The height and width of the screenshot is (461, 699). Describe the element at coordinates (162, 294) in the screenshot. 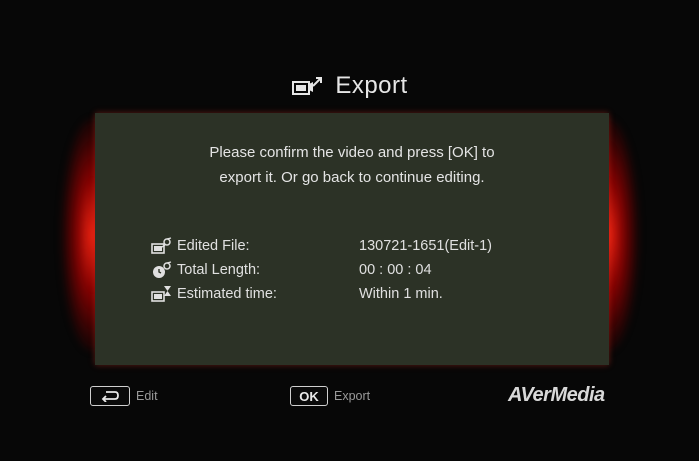

I see `hourglass-film-icon` at that location.